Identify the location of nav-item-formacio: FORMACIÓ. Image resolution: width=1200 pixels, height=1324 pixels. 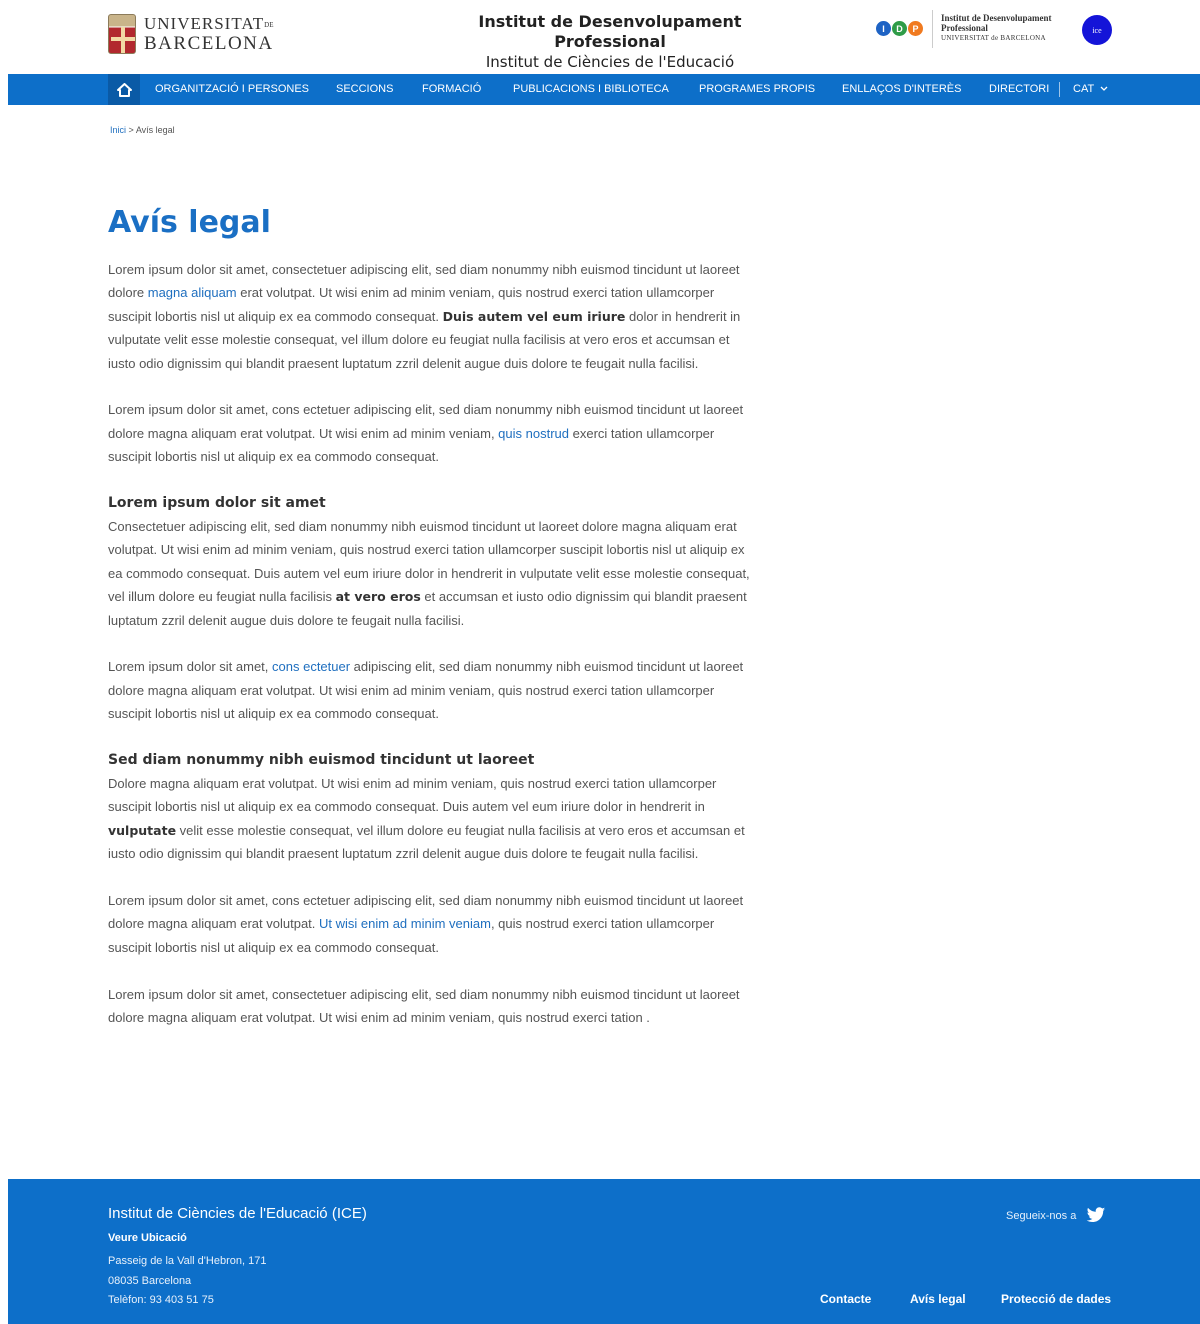
(451, 89).